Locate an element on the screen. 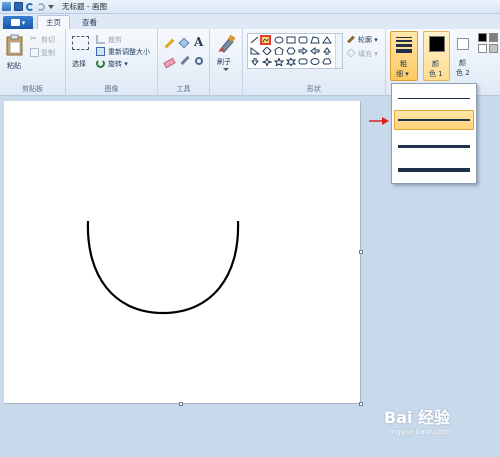 The height and width of the screenshot is (457, 500). triangle-shape-icon is located at coordinates (326, 40).